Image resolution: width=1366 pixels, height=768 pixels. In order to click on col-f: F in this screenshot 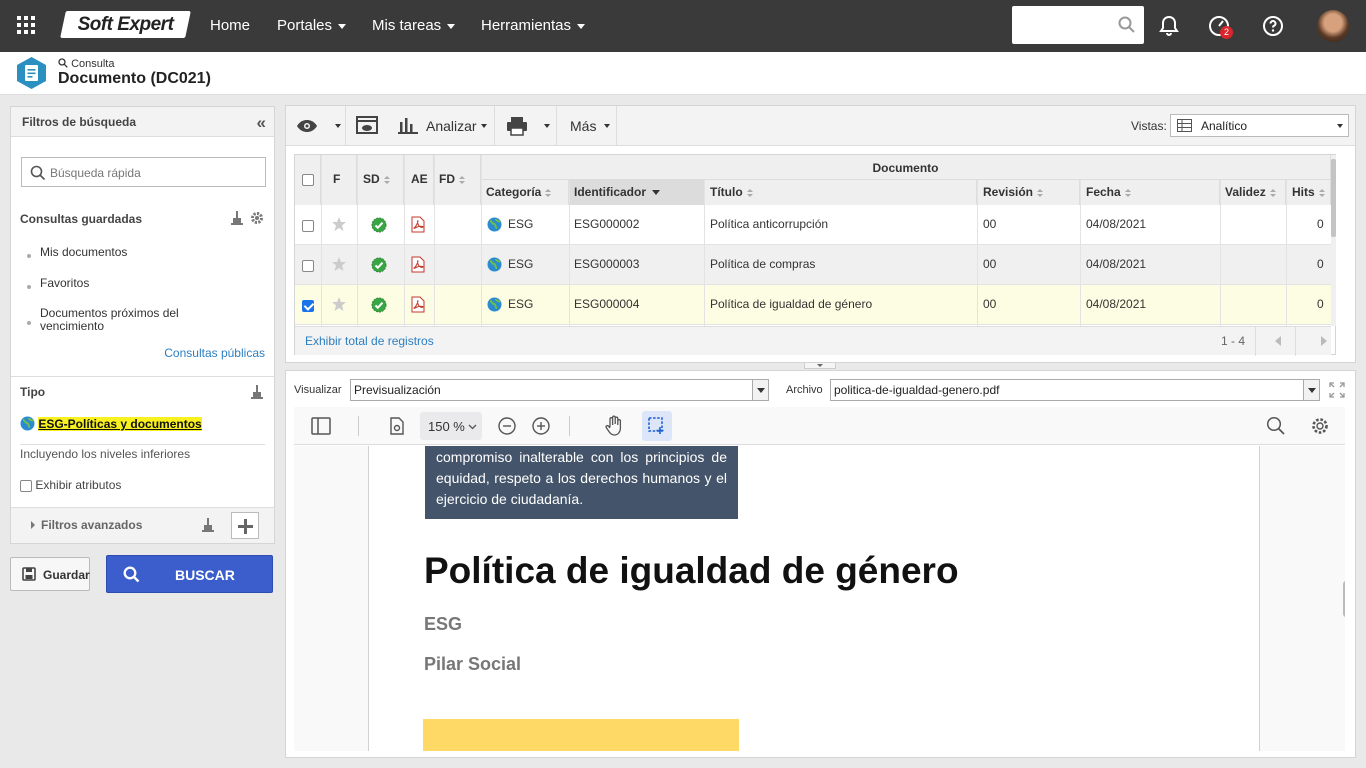, I will do `click(339, 180)`.